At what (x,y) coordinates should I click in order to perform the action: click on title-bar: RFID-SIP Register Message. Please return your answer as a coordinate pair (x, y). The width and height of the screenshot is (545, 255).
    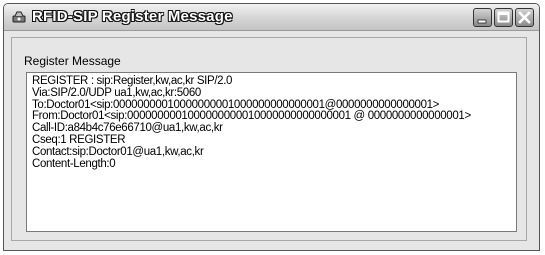
    Looking at the image, I should click on (271, 17).